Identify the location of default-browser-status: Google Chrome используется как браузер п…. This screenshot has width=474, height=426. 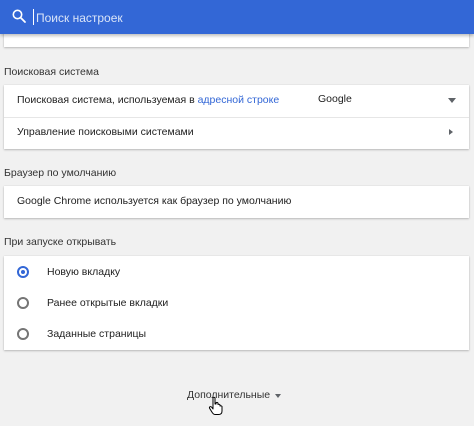
(154, 201).